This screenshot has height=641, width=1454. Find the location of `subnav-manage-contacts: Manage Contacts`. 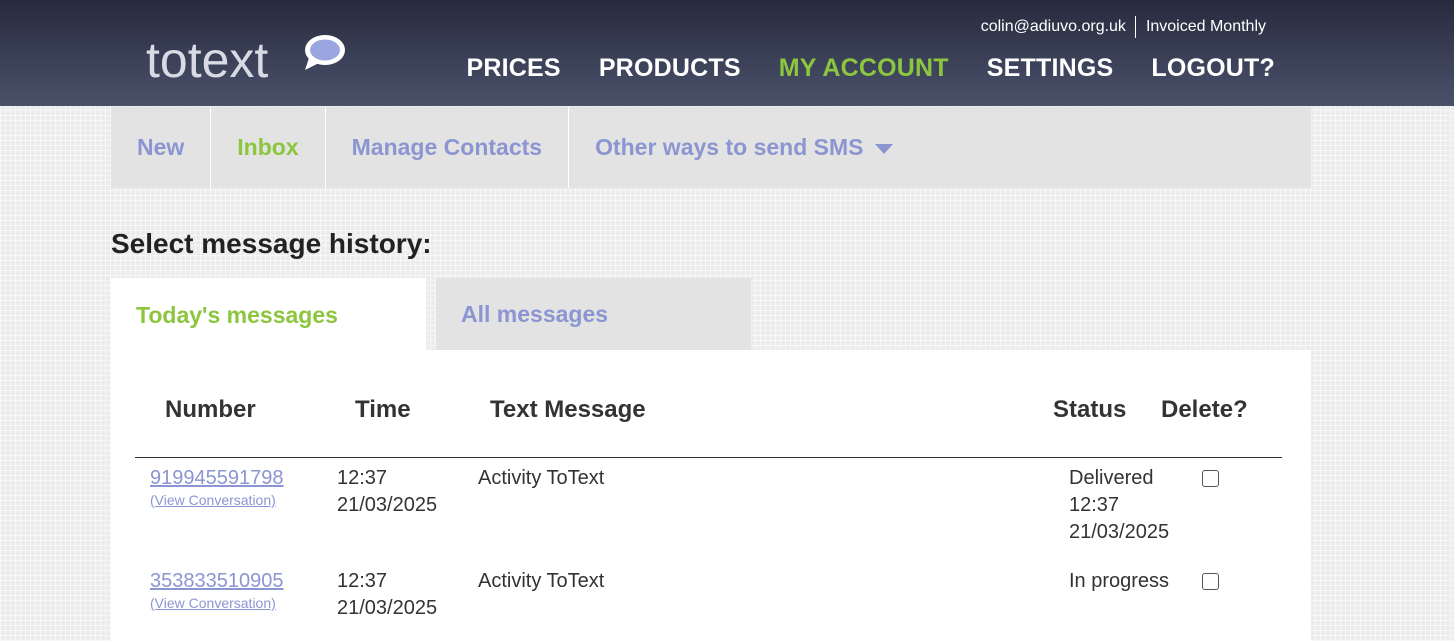

subnav-manage-contacts: Manage Contacts is located at coordinates (448, 147).